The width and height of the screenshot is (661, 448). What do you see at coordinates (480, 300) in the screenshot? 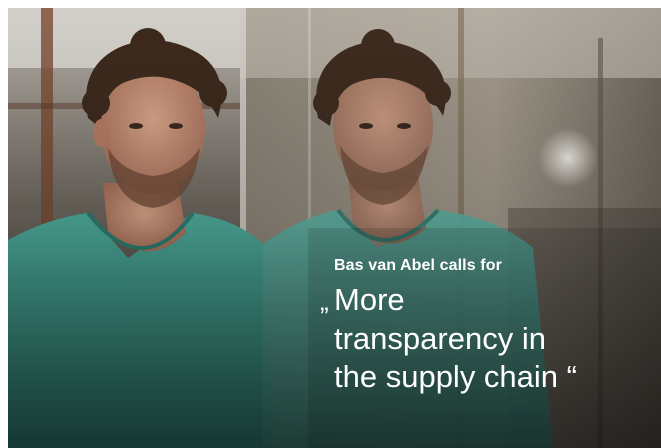
I see `headline-line-1: „ More` at bounding box center [480, 300].